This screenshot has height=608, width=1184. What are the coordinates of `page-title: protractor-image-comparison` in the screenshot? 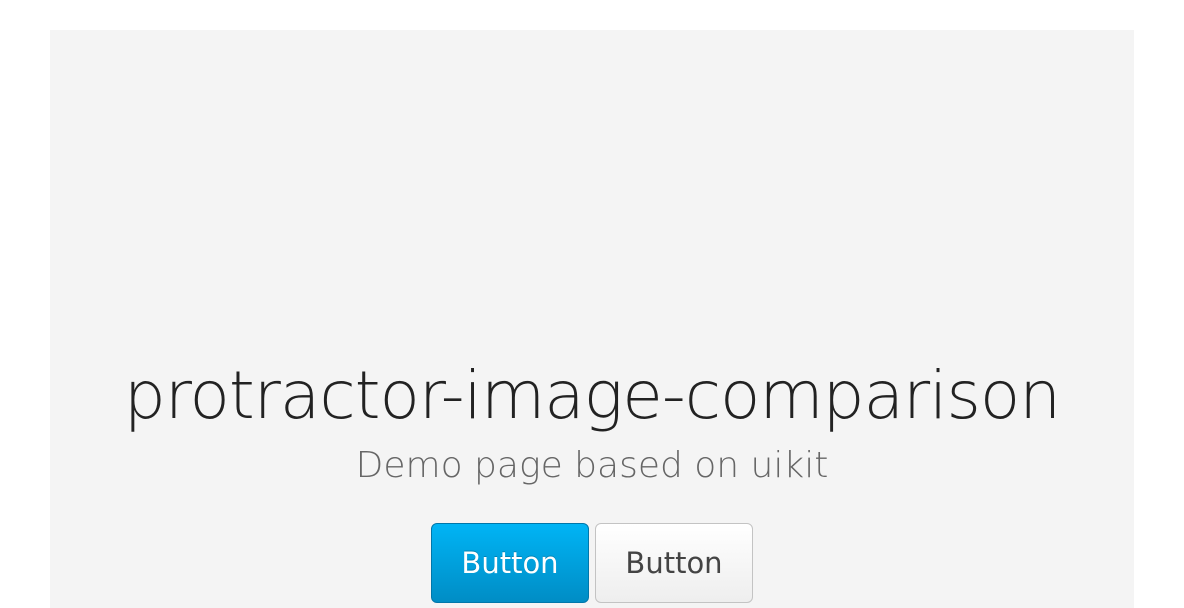 It's located at (592, 395).